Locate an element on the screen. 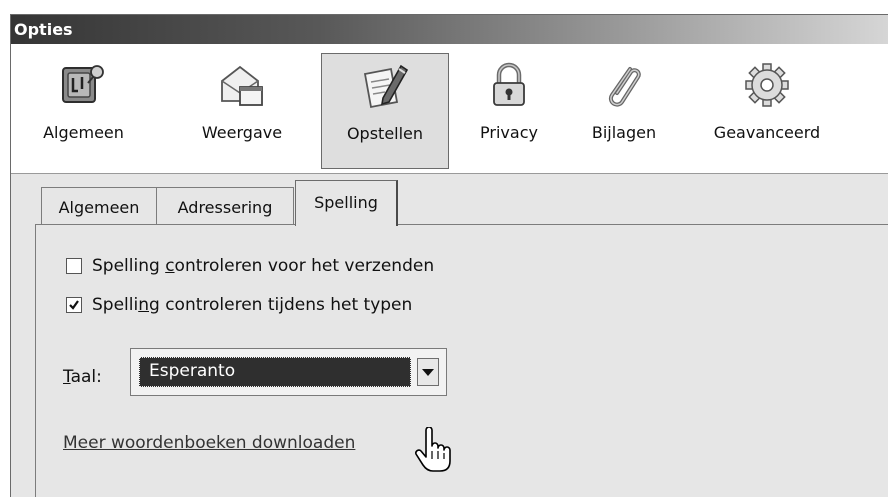 The height and width of the screenshot is (497, 888). check-while-typing-checkbox is located at coordinates (74, 305).